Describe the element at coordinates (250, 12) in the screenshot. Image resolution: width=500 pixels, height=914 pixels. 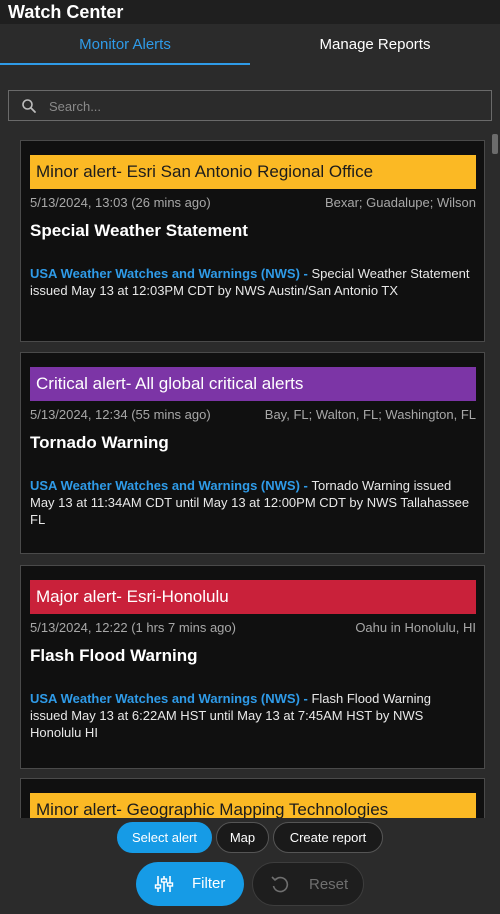
I see `title-bar: Watch Center` at that location.